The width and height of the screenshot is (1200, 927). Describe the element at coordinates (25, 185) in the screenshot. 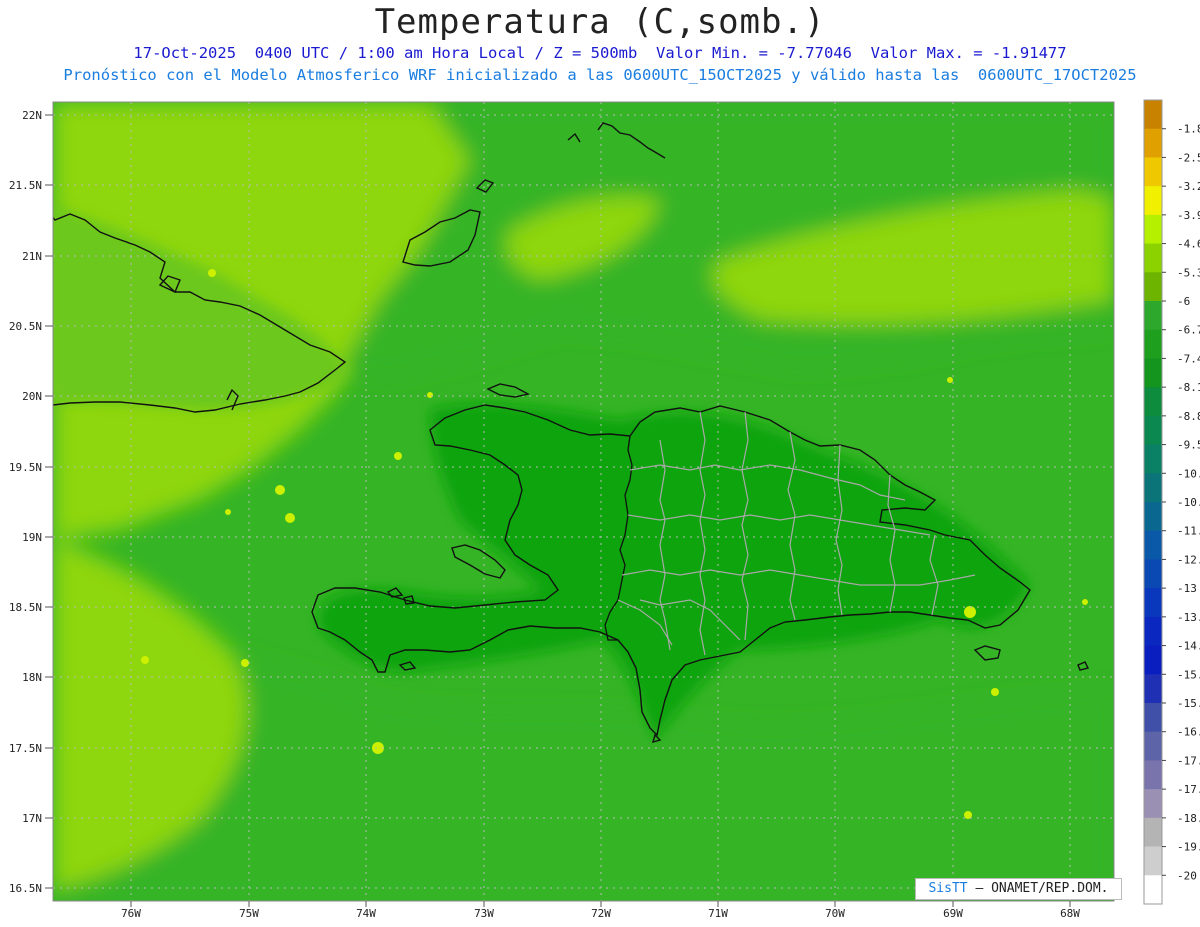

I see `latitude-tick-label: 21.5N` at that location.